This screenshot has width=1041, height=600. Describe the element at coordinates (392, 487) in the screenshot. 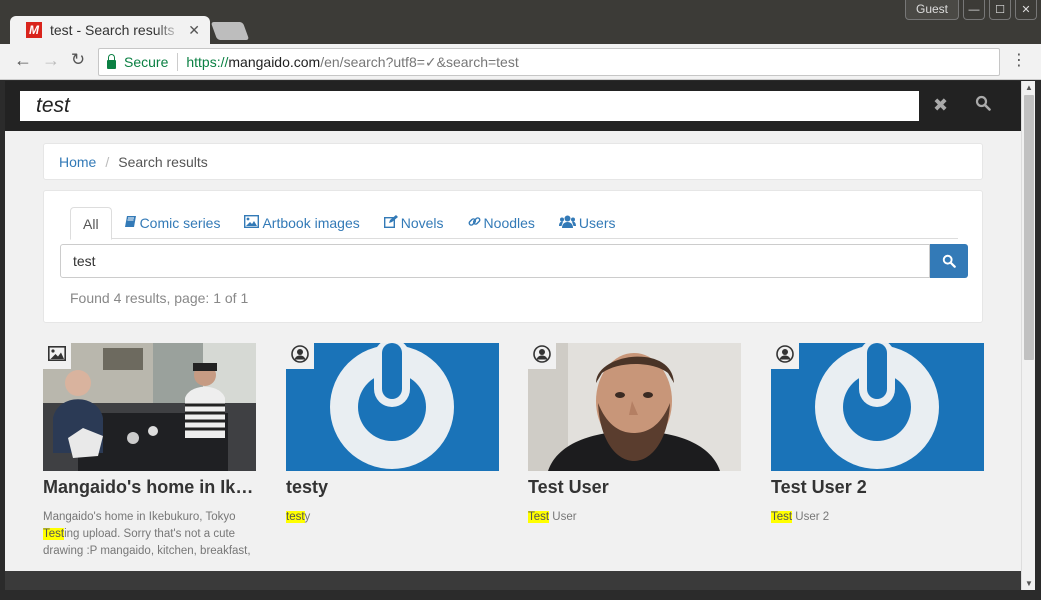

I see `result-title: testy` at that location.